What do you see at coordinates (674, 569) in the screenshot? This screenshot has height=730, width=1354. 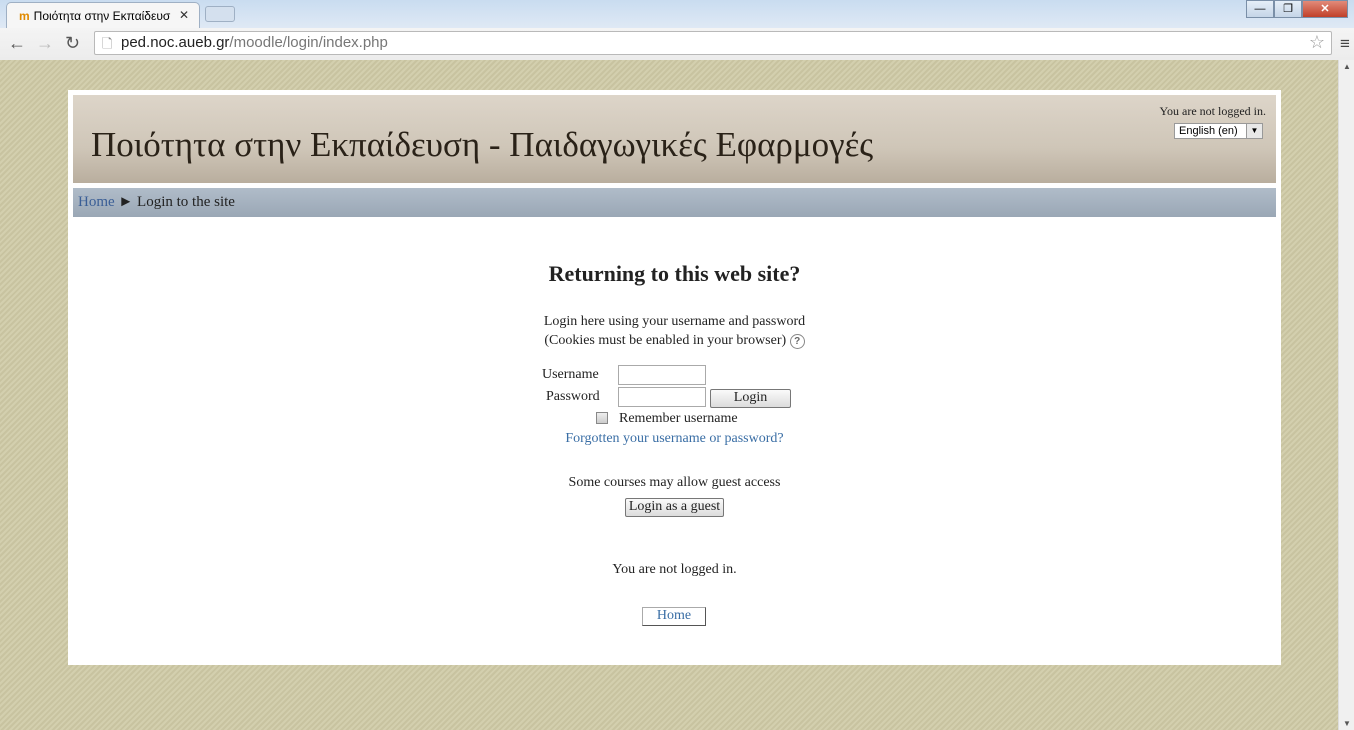 I see `footer-login-info: You are not logged in.` at bounding box center [674, 569].